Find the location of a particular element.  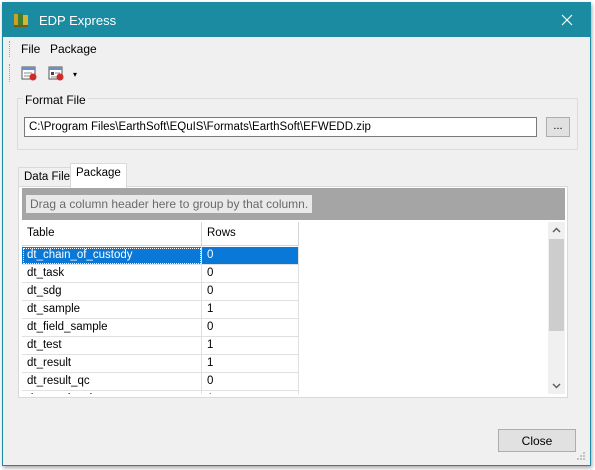

menu-file: File is located at coordinates (30, 49).